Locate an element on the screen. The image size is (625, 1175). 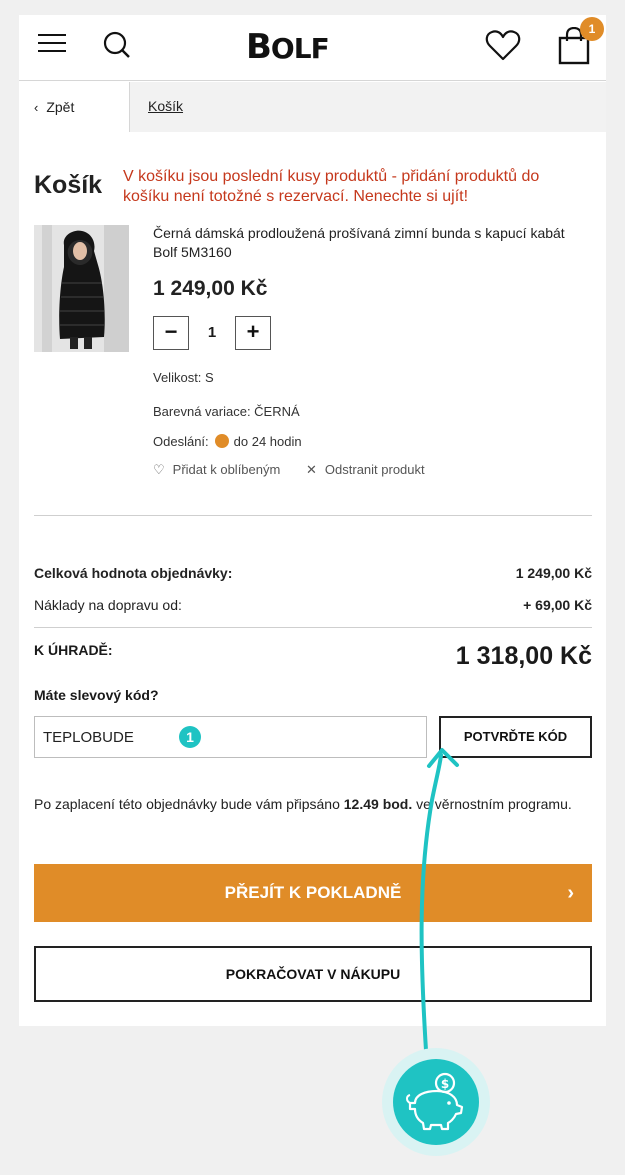
step-marker-badge: 1 is located at coordinates (190, 737).